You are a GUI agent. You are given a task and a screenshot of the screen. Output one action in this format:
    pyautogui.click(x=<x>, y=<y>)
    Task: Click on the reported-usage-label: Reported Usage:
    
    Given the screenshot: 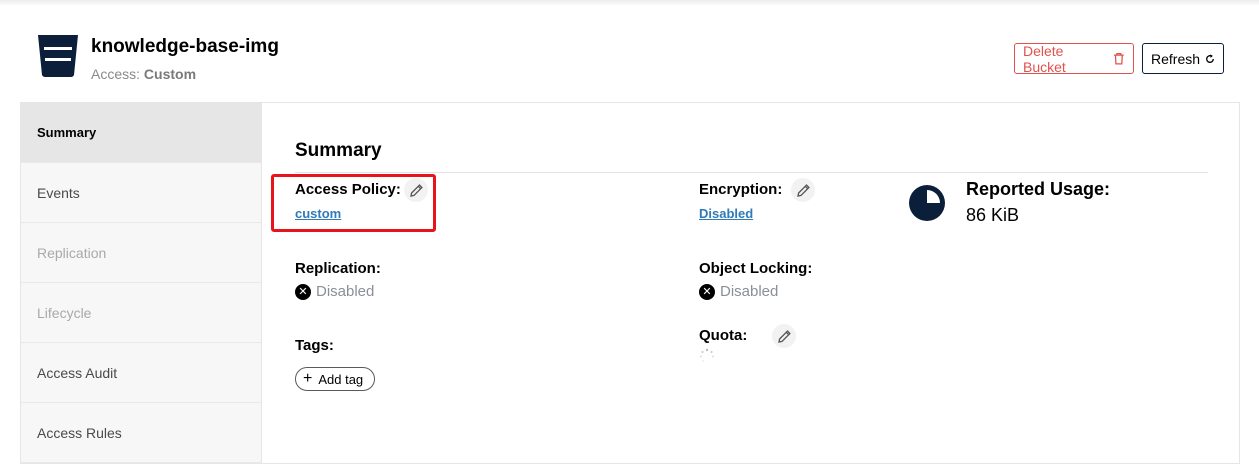 What is the action you would take?
    pyautogui.click(x=1038, y=189)
    